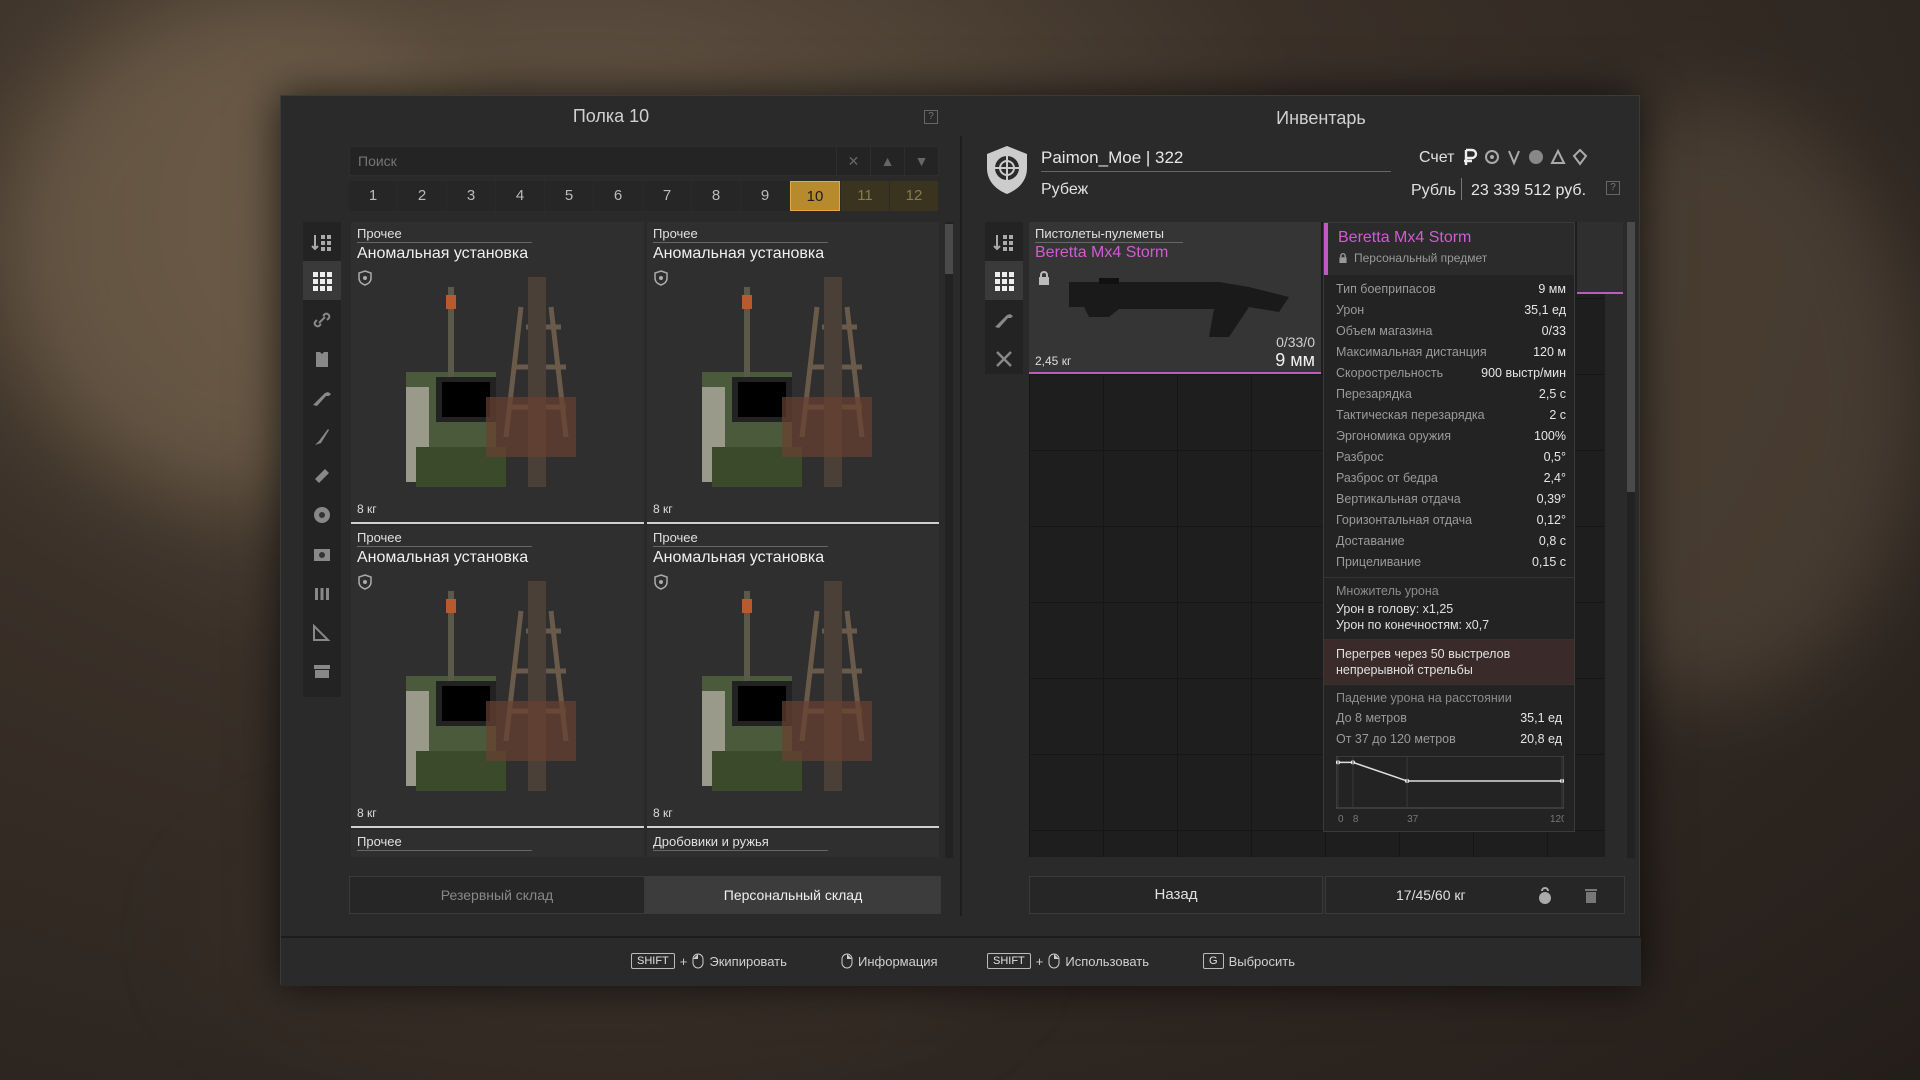 This screenshot has height=1080, width=1920. What do you see at coordinates (1433, 190) in the screenshot?
I see `balance-label: Рубль` at bounding box center [1433, 190].